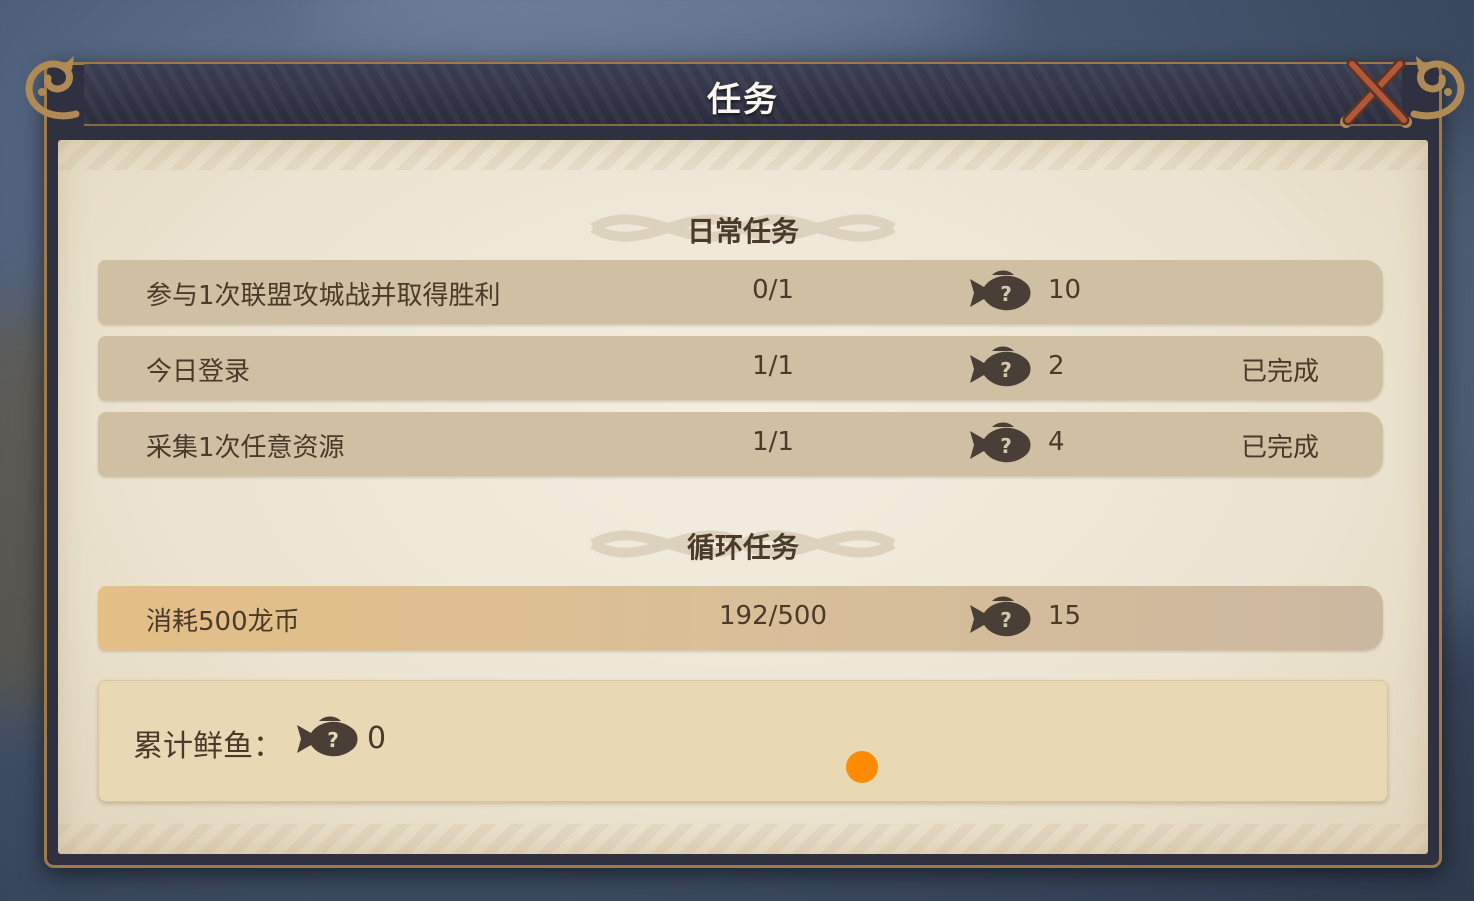 The height and width of the screenshot is (901, 1474). I want to click on title-bar: 任务, so click(743, 95).